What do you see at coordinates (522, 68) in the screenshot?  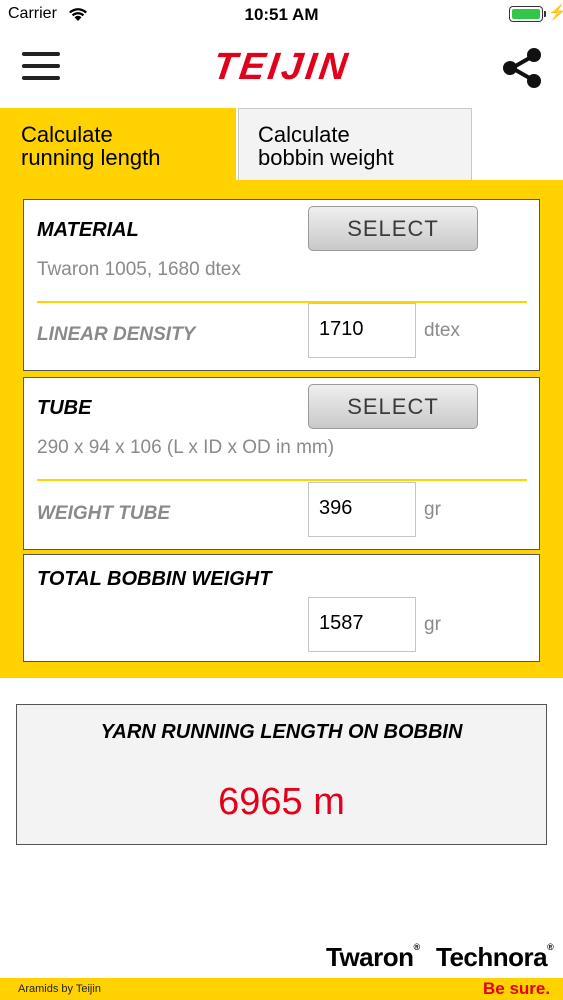 I see `share-icon` at bounding box center [522, 68].